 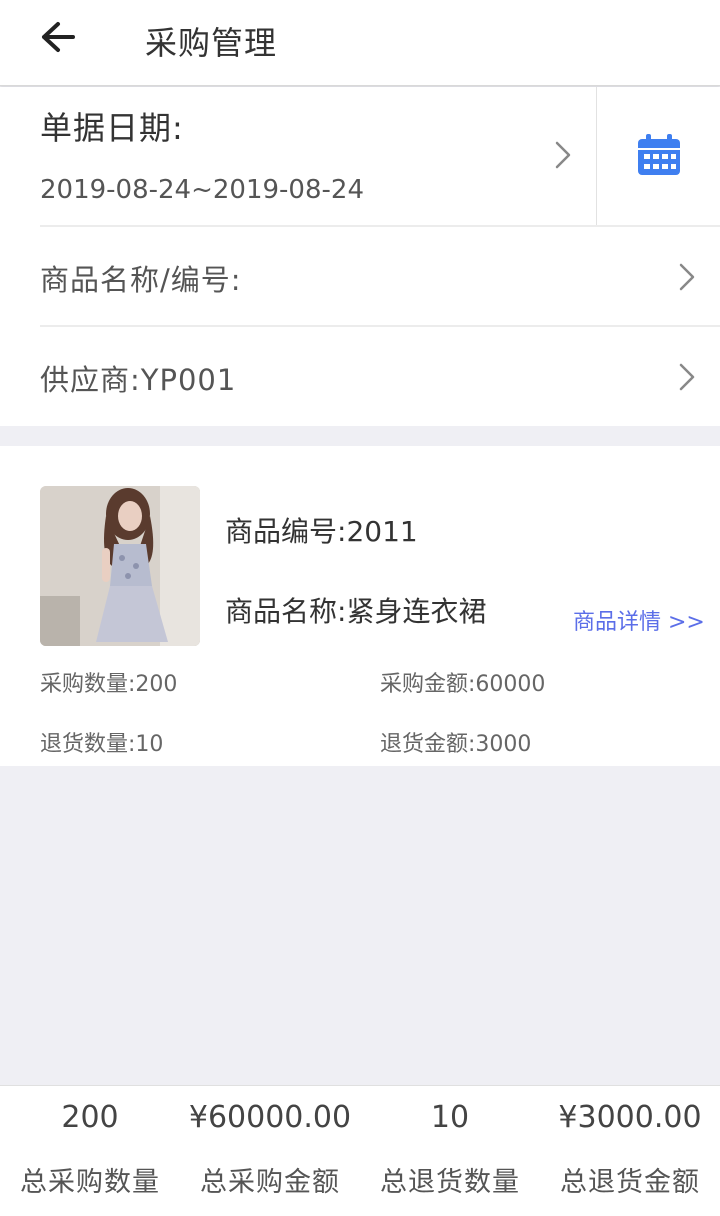 I want to click on summary-value: ¥3000.00, so click(x=630, y=1117).